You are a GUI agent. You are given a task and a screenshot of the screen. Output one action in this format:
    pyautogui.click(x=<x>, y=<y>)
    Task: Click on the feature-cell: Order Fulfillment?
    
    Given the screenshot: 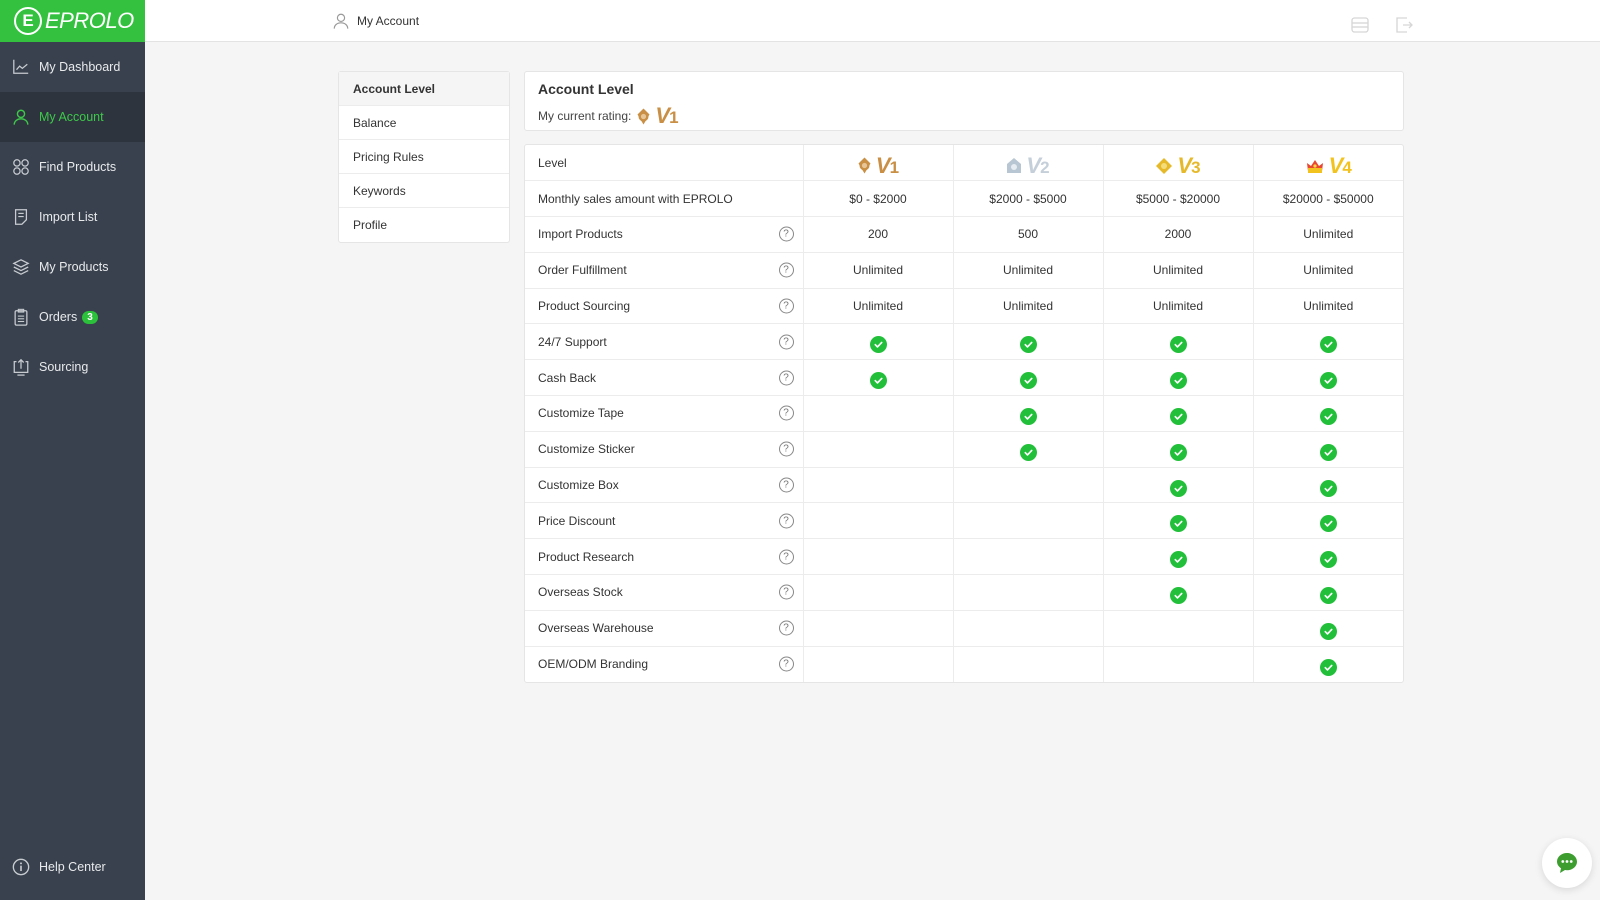 What is the action you would take?
    pyautogui.click(x=664, y=270)
    